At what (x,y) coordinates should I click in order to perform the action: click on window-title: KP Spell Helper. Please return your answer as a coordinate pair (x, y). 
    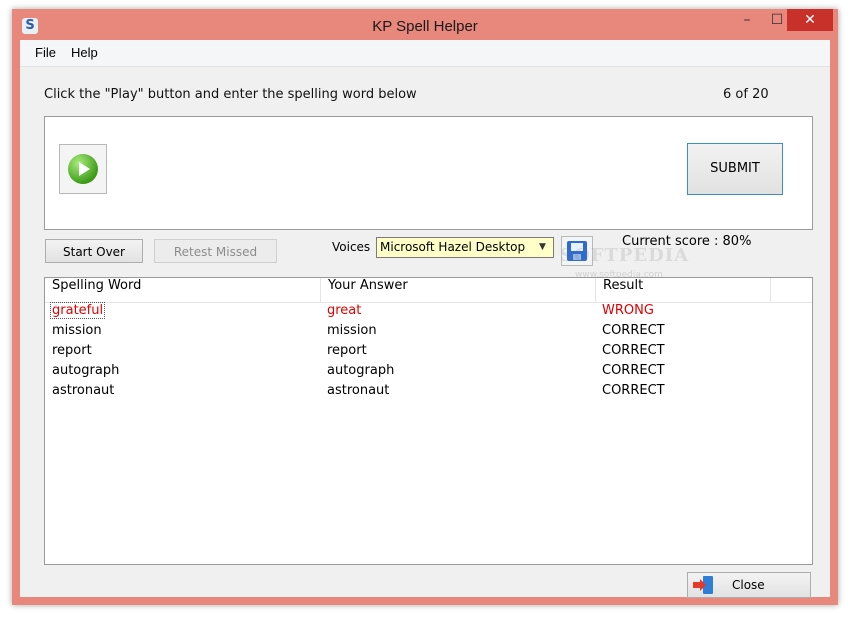
    Looking at the image, I should click on (425, 26).